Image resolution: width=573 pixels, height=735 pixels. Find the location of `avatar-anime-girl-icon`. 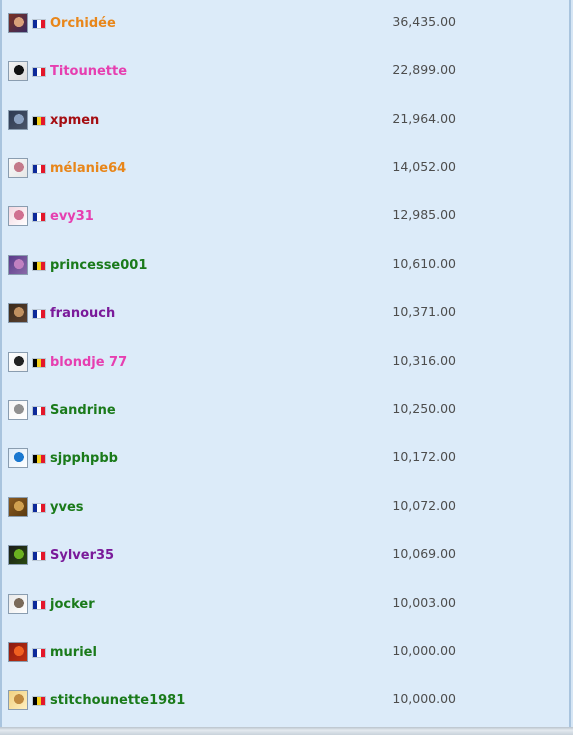

avatar-anime-girl-icon is located at coordinates (18, 23).